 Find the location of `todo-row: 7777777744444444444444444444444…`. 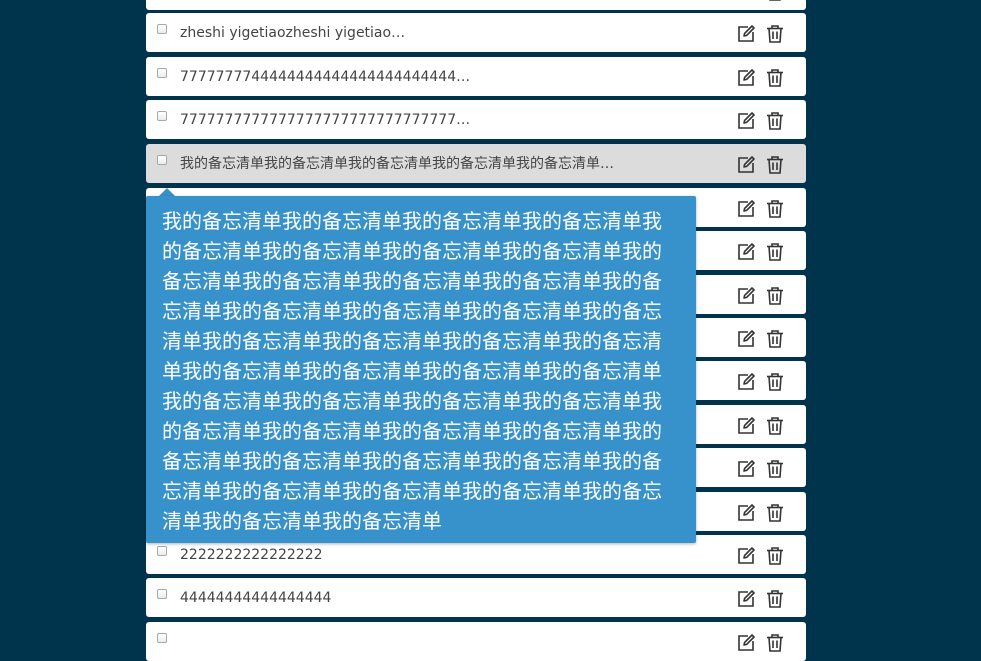

todo-row: 7777777744444444444444444444444… is located at coordinates (476, 76).